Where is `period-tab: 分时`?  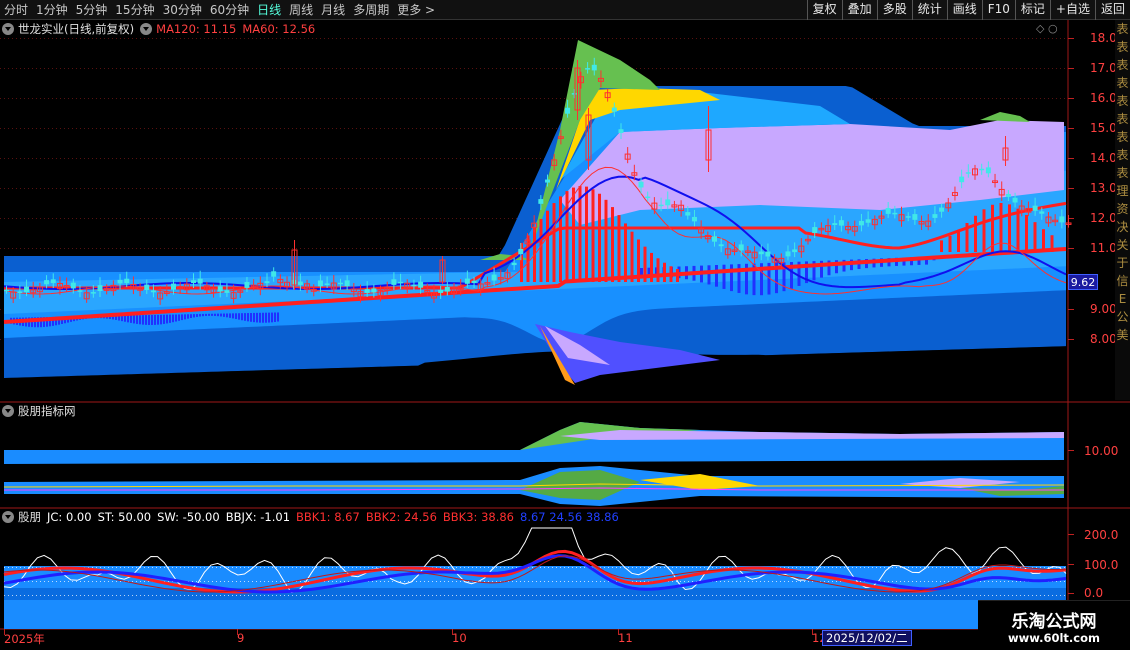
period-tab: 分时 is located at coordinates (16, 10).